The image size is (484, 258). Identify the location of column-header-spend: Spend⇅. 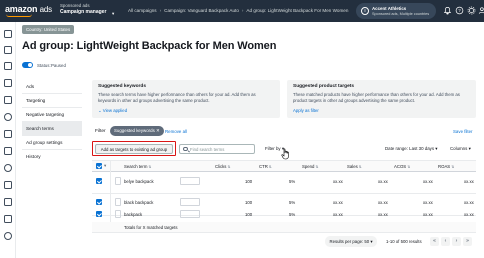
(310, 166).